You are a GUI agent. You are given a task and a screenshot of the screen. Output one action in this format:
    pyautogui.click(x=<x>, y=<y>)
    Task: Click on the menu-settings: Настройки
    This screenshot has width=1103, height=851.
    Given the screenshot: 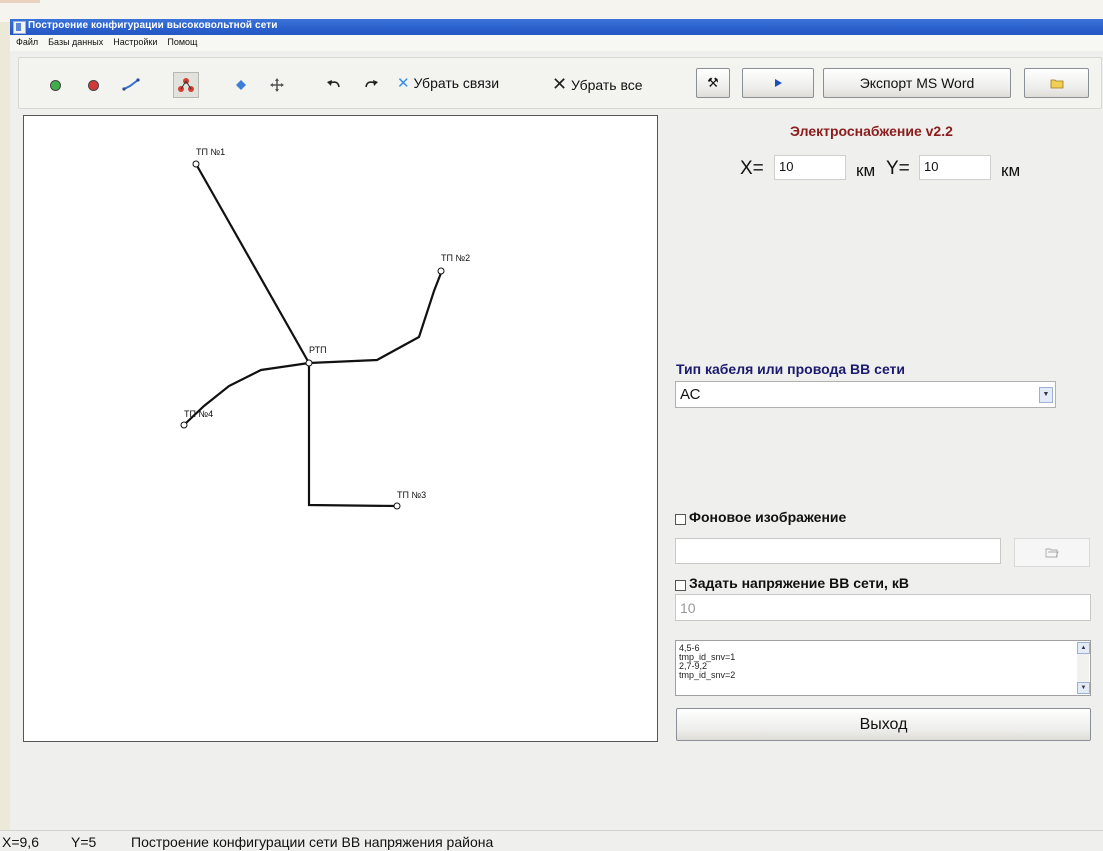 What is the action you would take?
    pyautogui.click(x=134, y=41)
    